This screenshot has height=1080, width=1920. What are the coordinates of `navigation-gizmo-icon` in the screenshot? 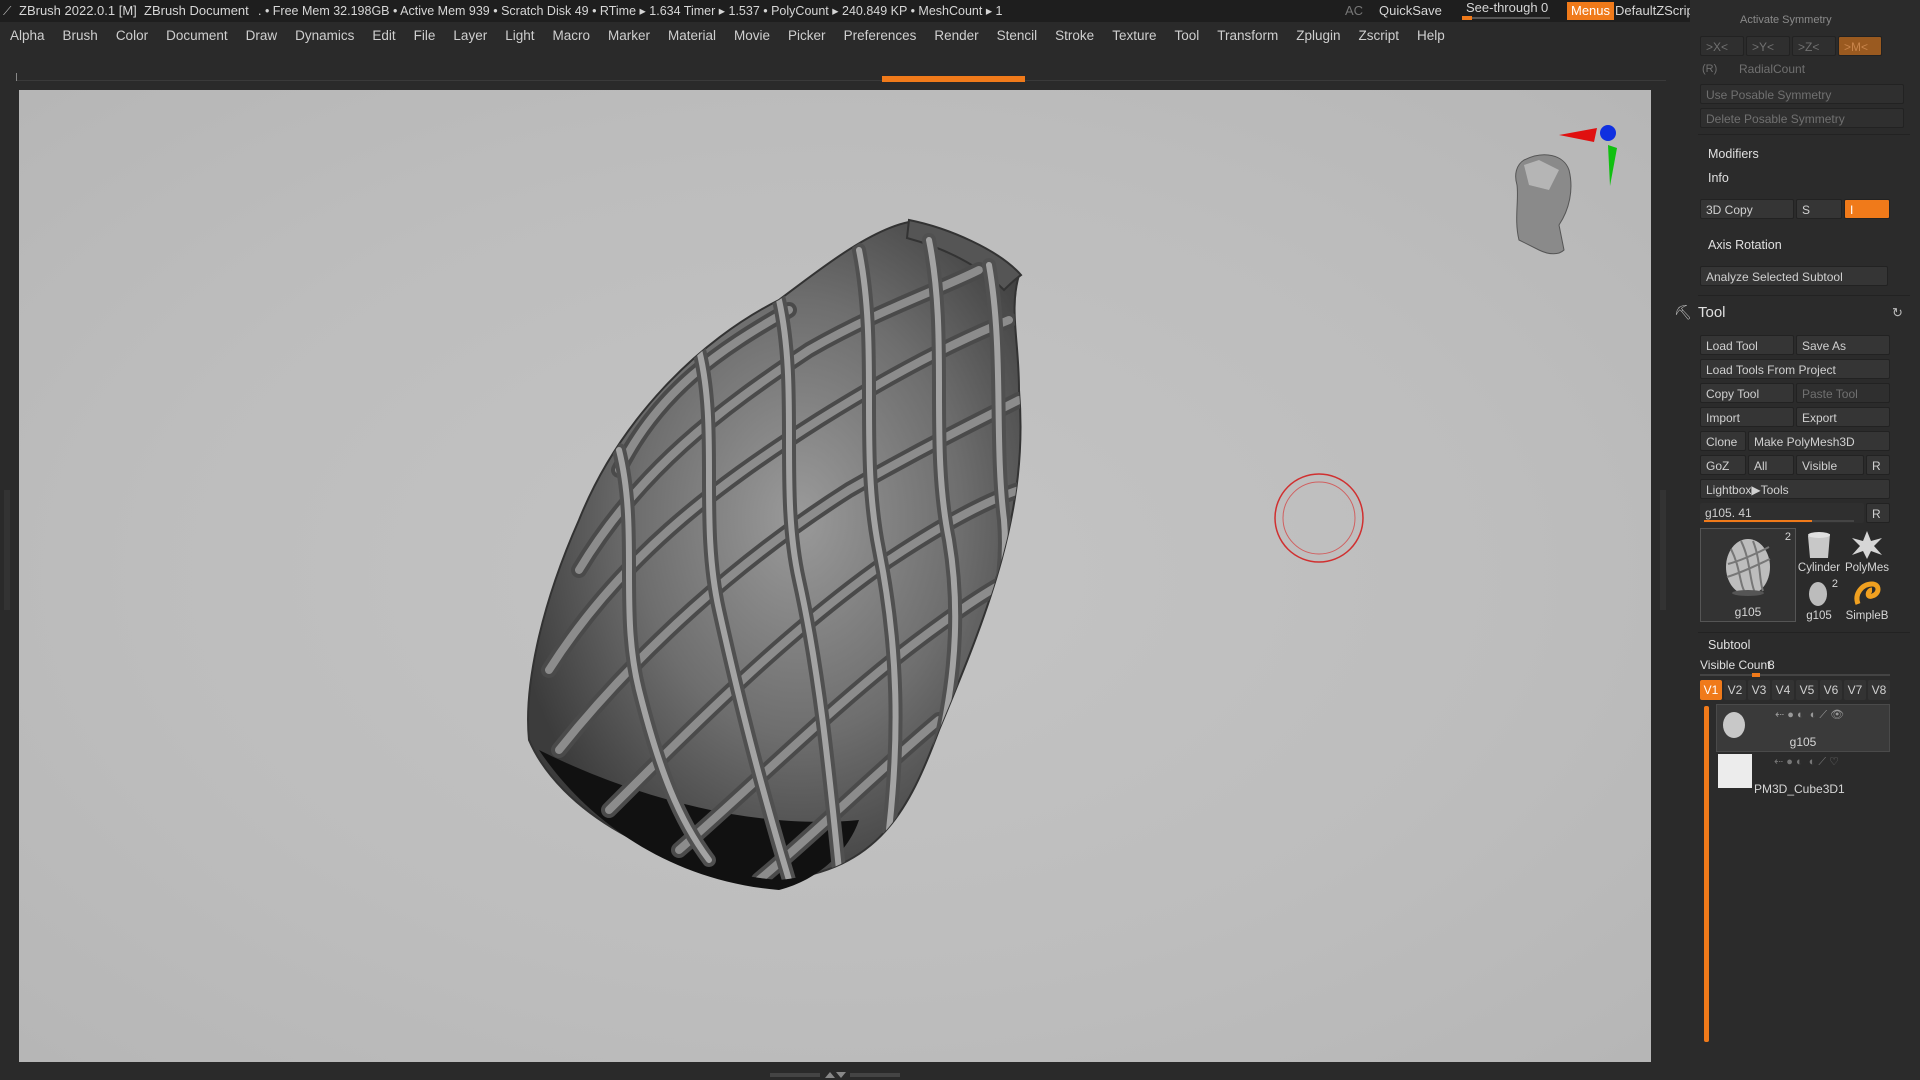 It's located at (1566, 190).